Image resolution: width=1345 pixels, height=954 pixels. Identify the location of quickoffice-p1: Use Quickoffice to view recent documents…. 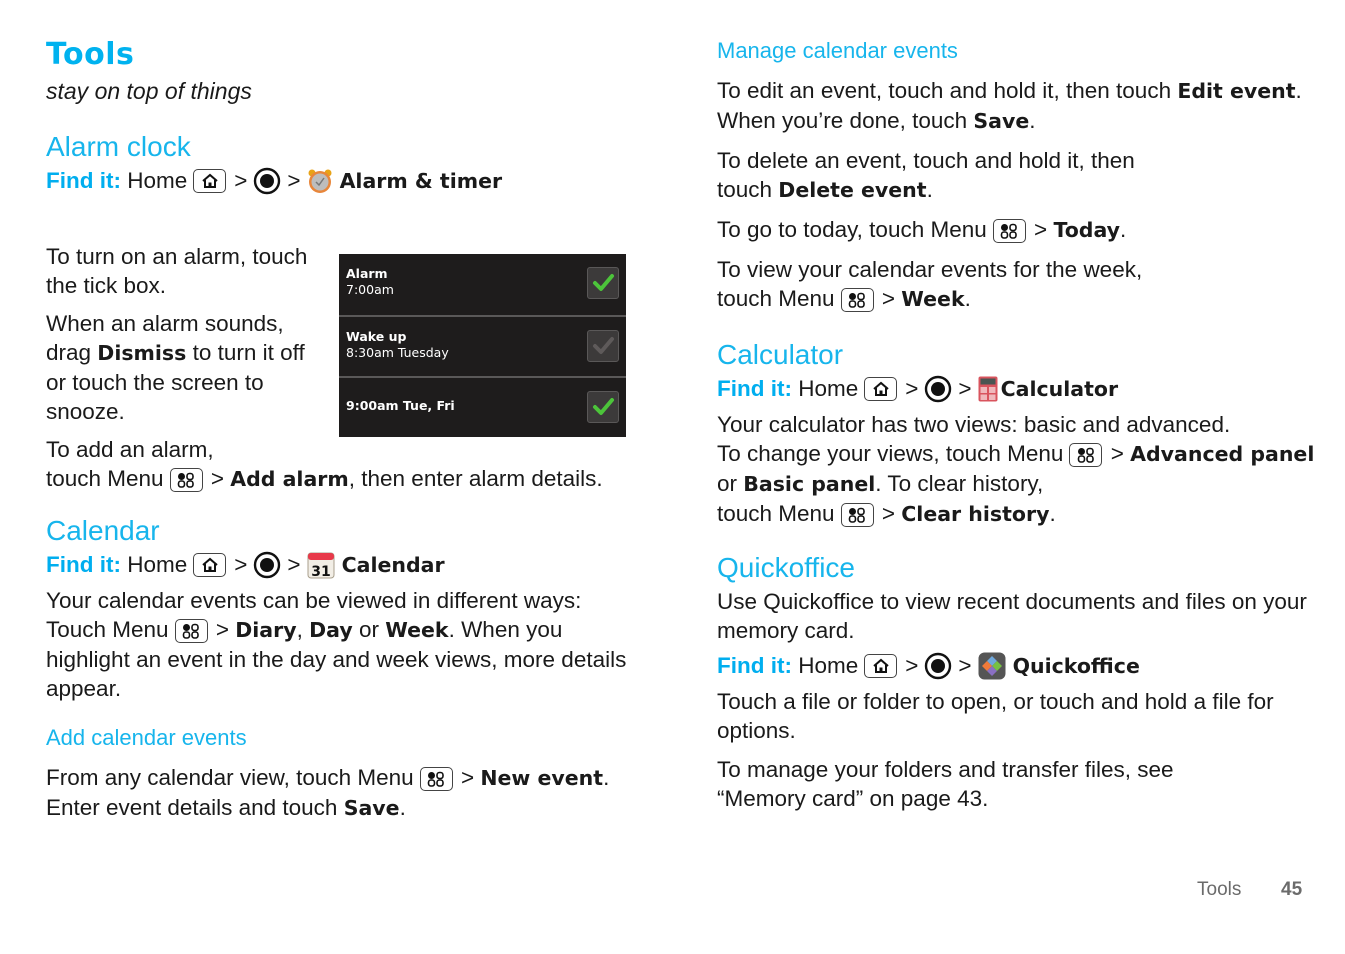
(1012, 616).